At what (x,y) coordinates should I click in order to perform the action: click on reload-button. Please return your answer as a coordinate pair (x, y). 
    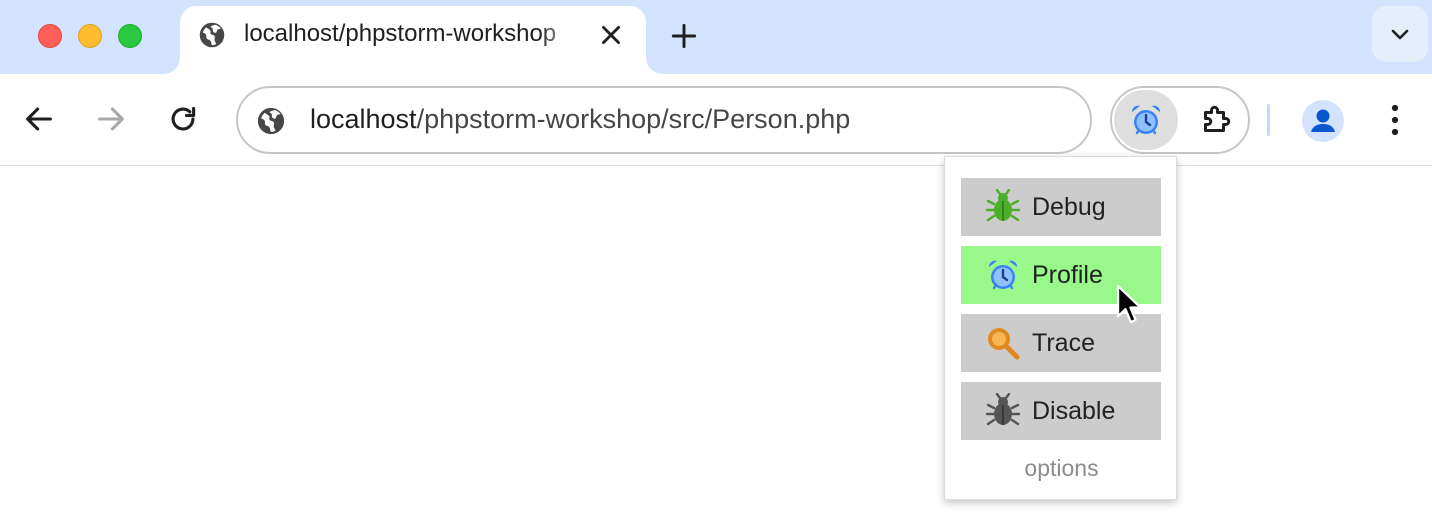
    Looking at the image, I should click on (183, 119).